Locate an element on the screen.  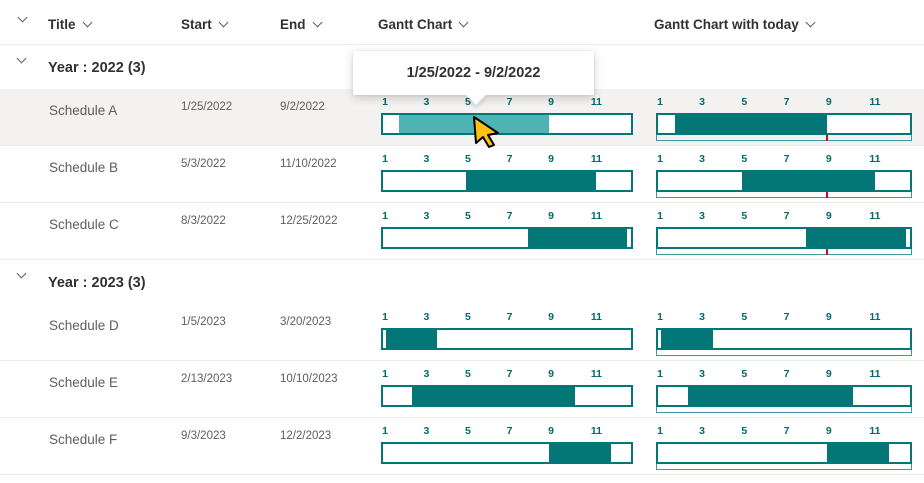
row-title: Schedule F is located at coordinates (83, 439).